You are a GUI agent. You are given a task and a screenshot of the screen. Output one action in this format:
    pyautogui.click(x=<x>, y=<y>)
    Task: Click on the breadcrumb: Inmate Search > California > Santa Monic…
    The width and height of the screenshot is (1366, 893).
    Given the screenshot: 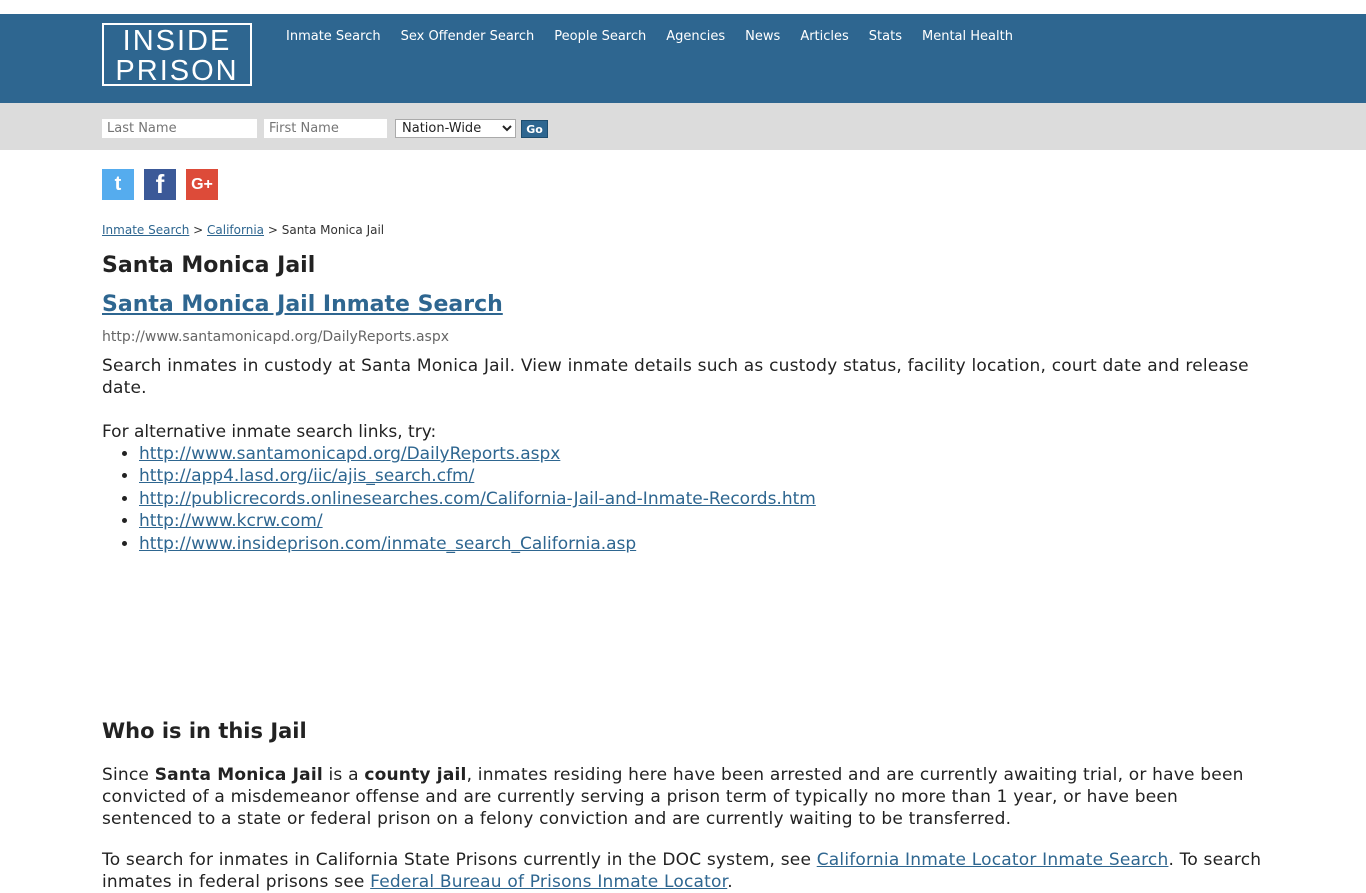 What is the action you would take?
    pyautogui.click(x=243, y=230)
    